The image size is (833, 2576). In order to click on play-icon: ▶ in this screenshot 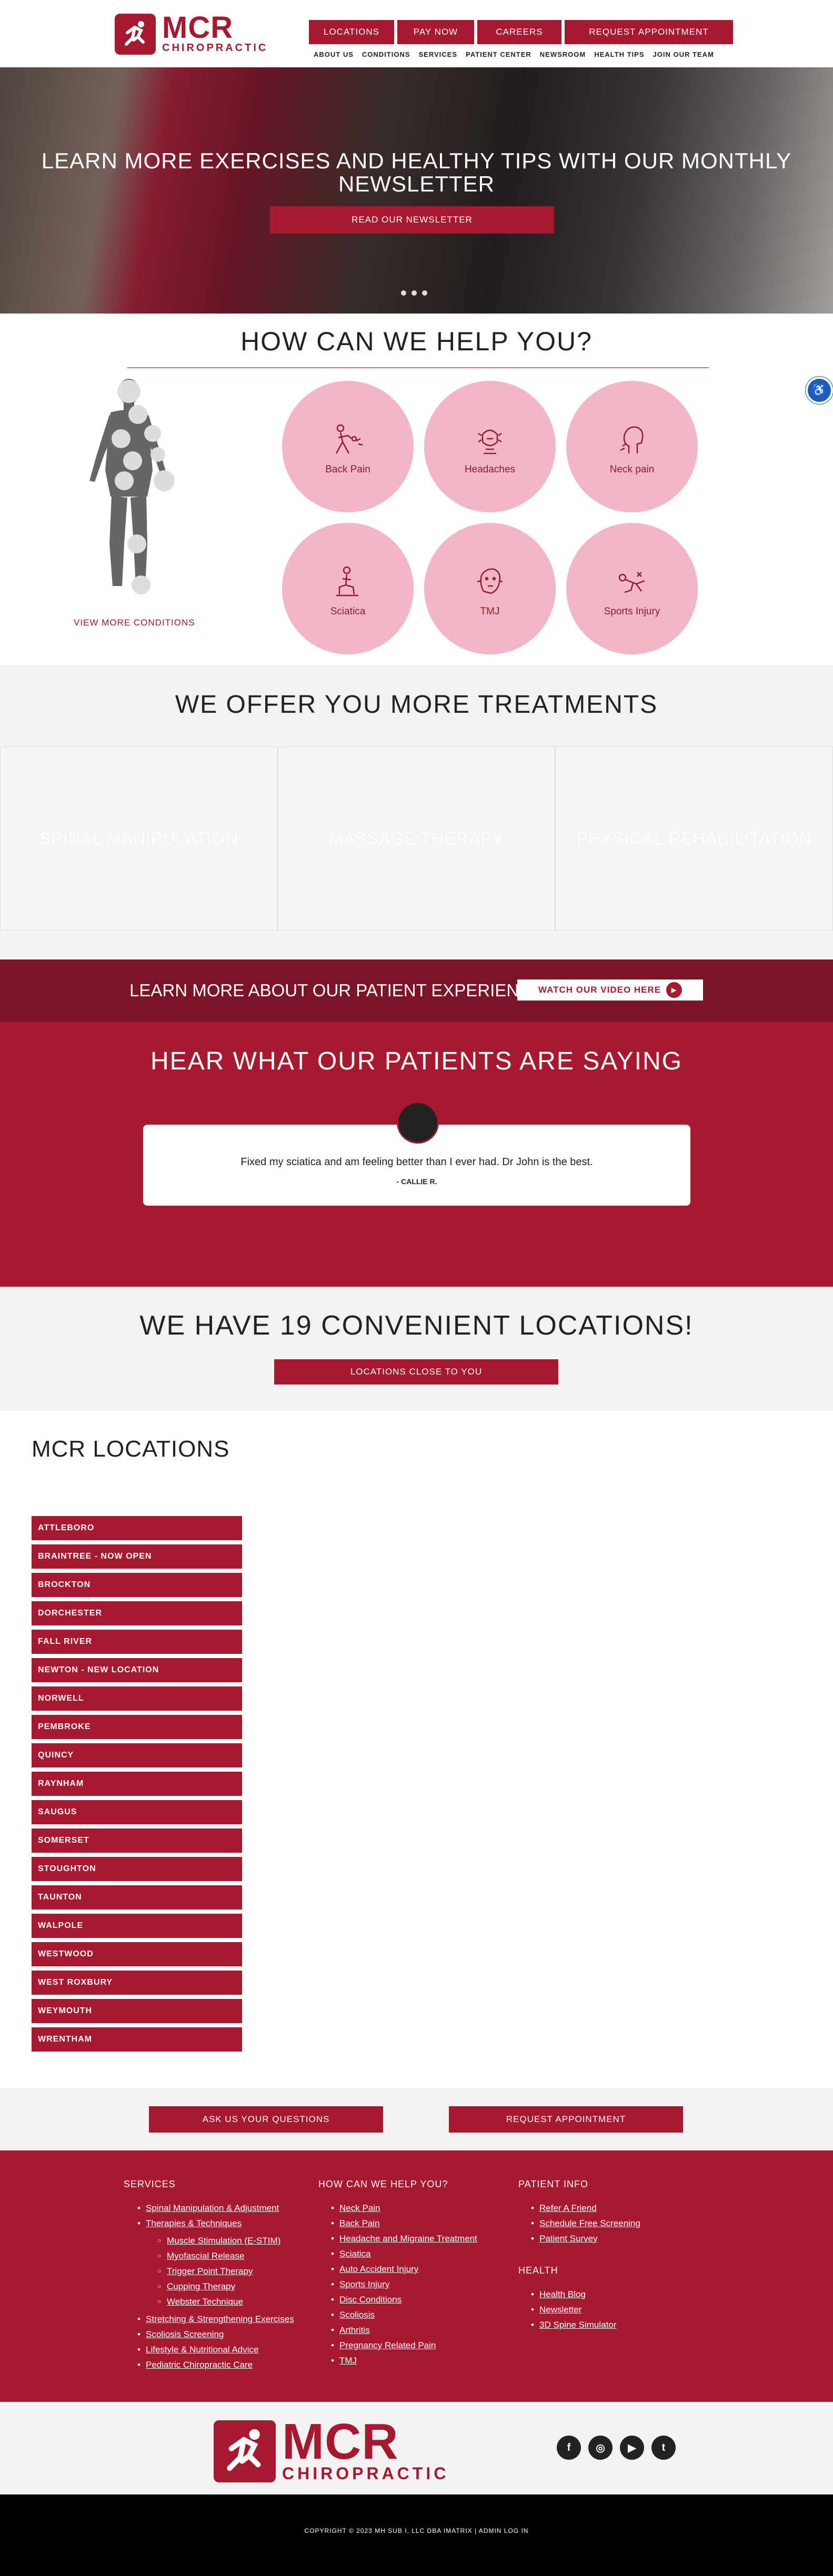, I will do `click(674, 990)`.